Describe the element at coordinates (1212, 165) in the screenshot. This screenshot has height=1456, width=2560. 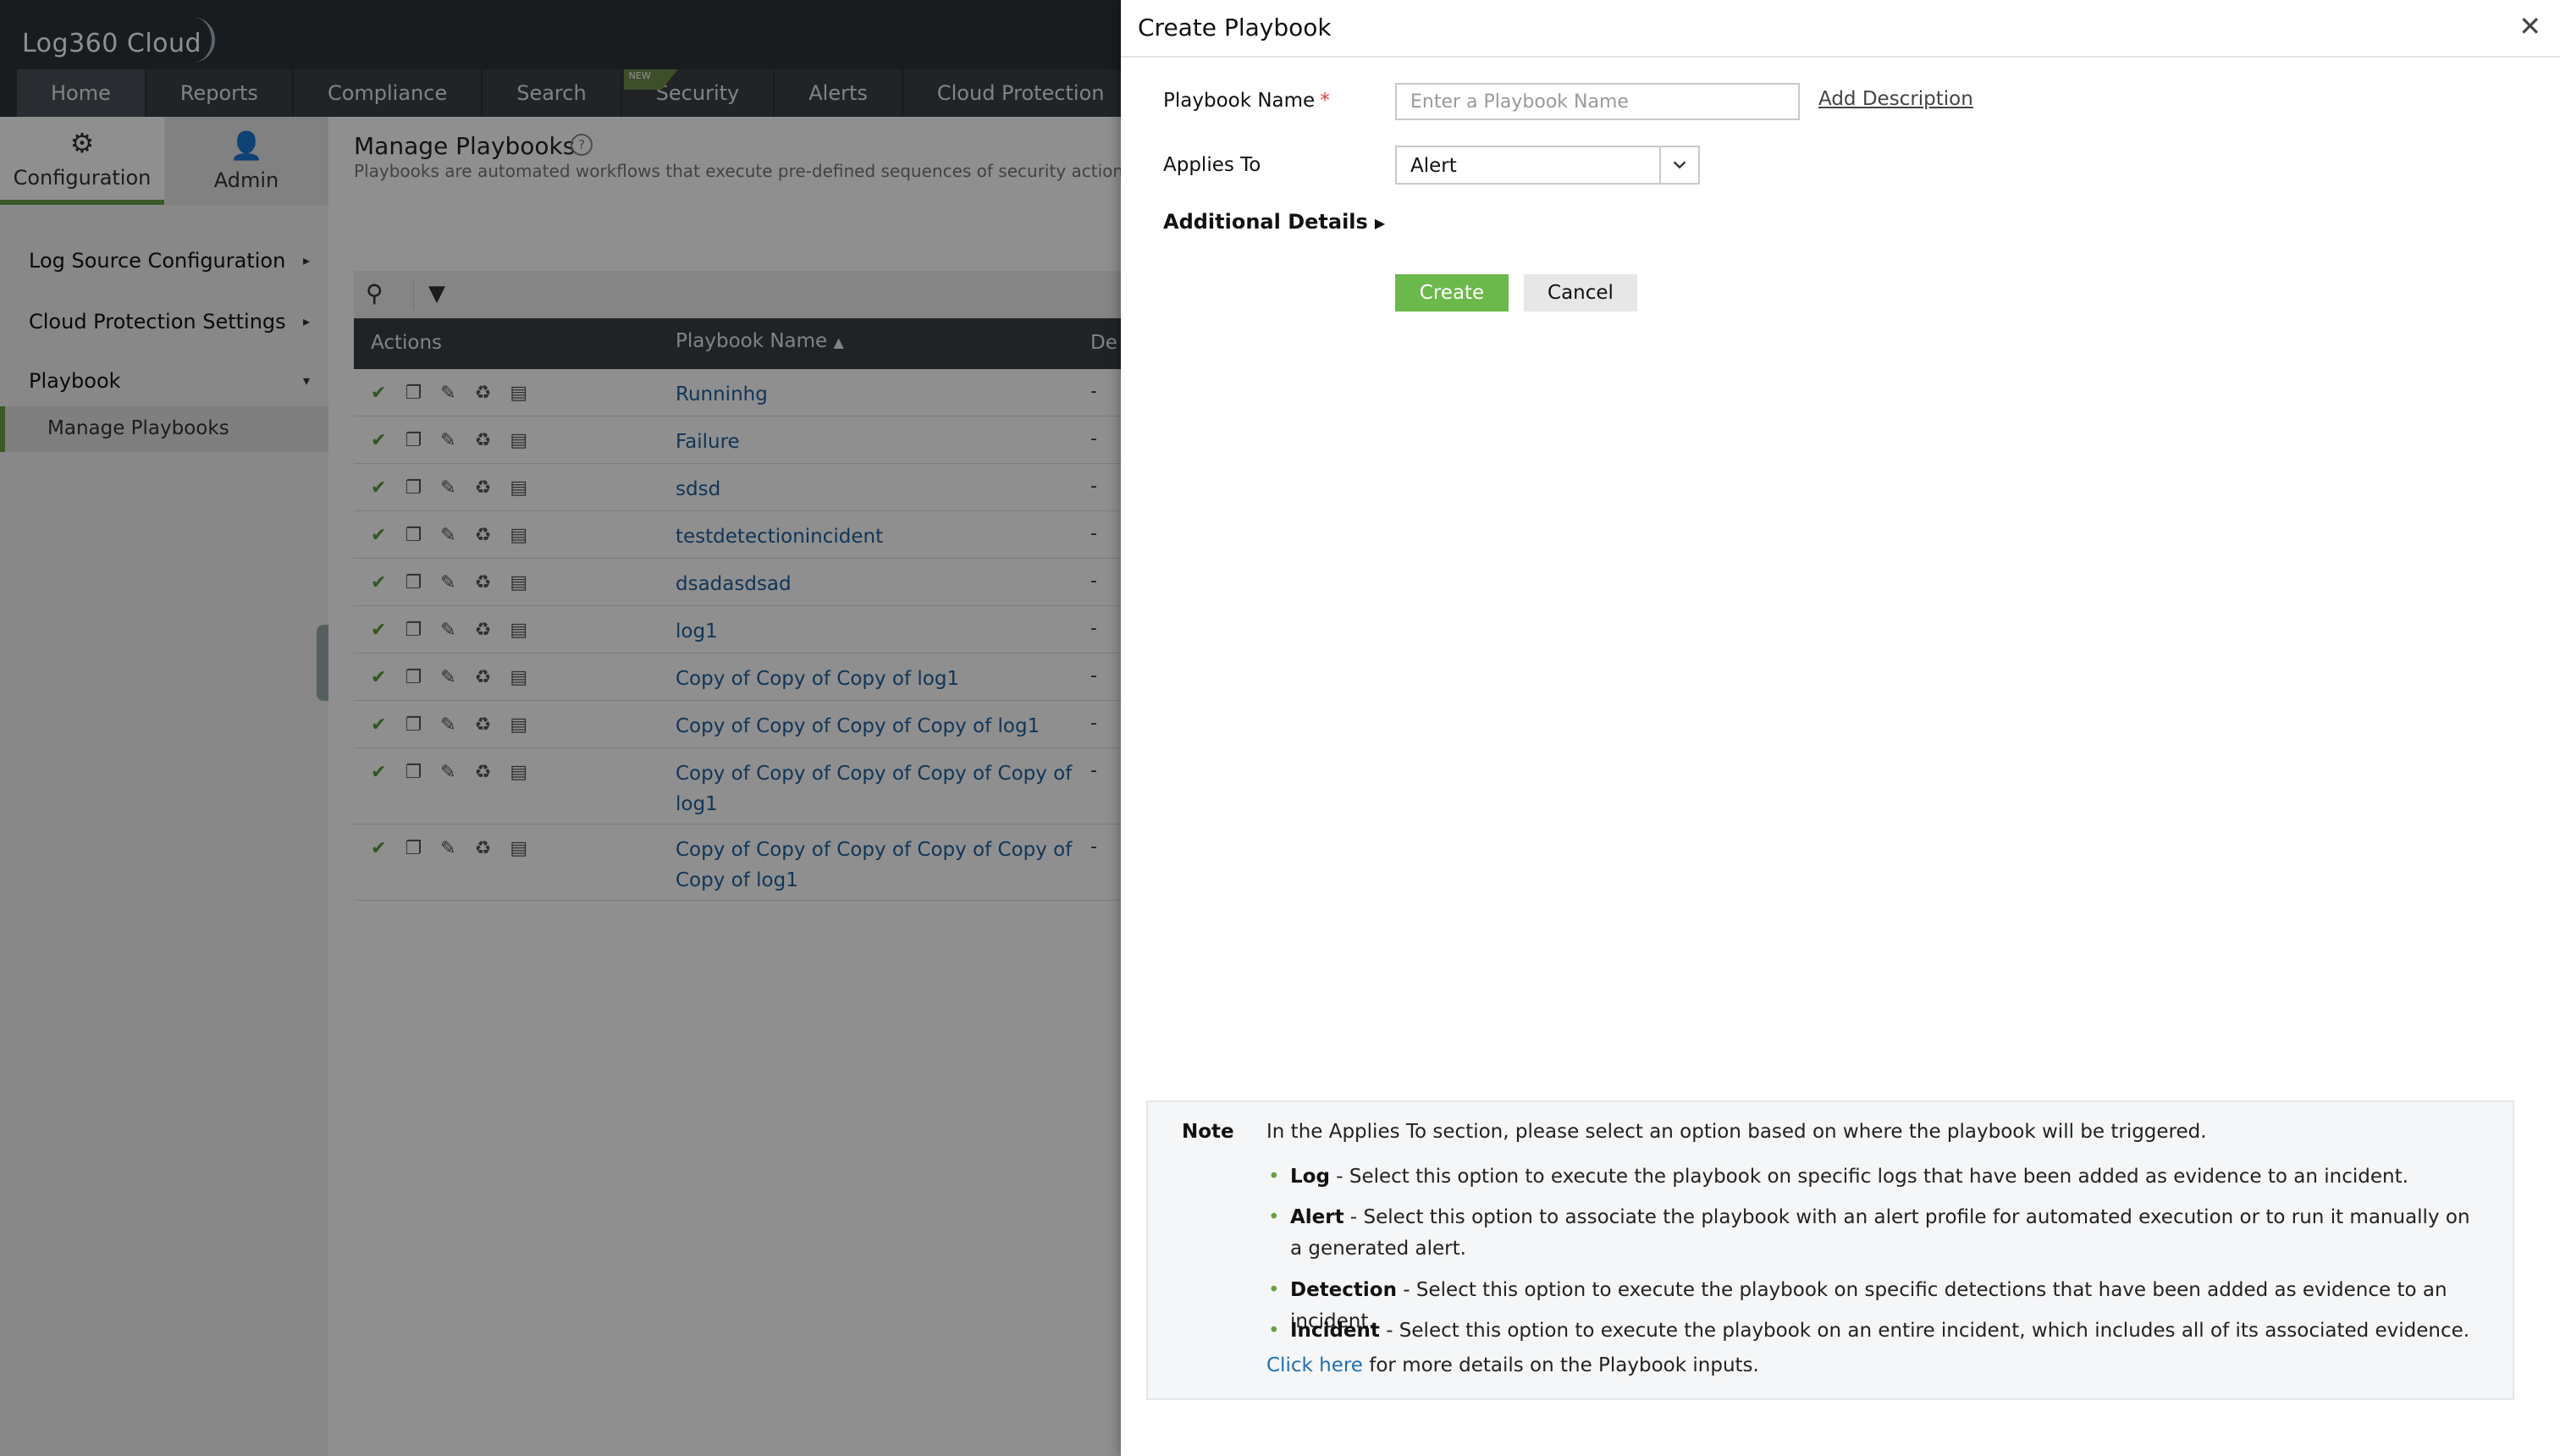
I see `applies-to-label: Applies To` at that location.